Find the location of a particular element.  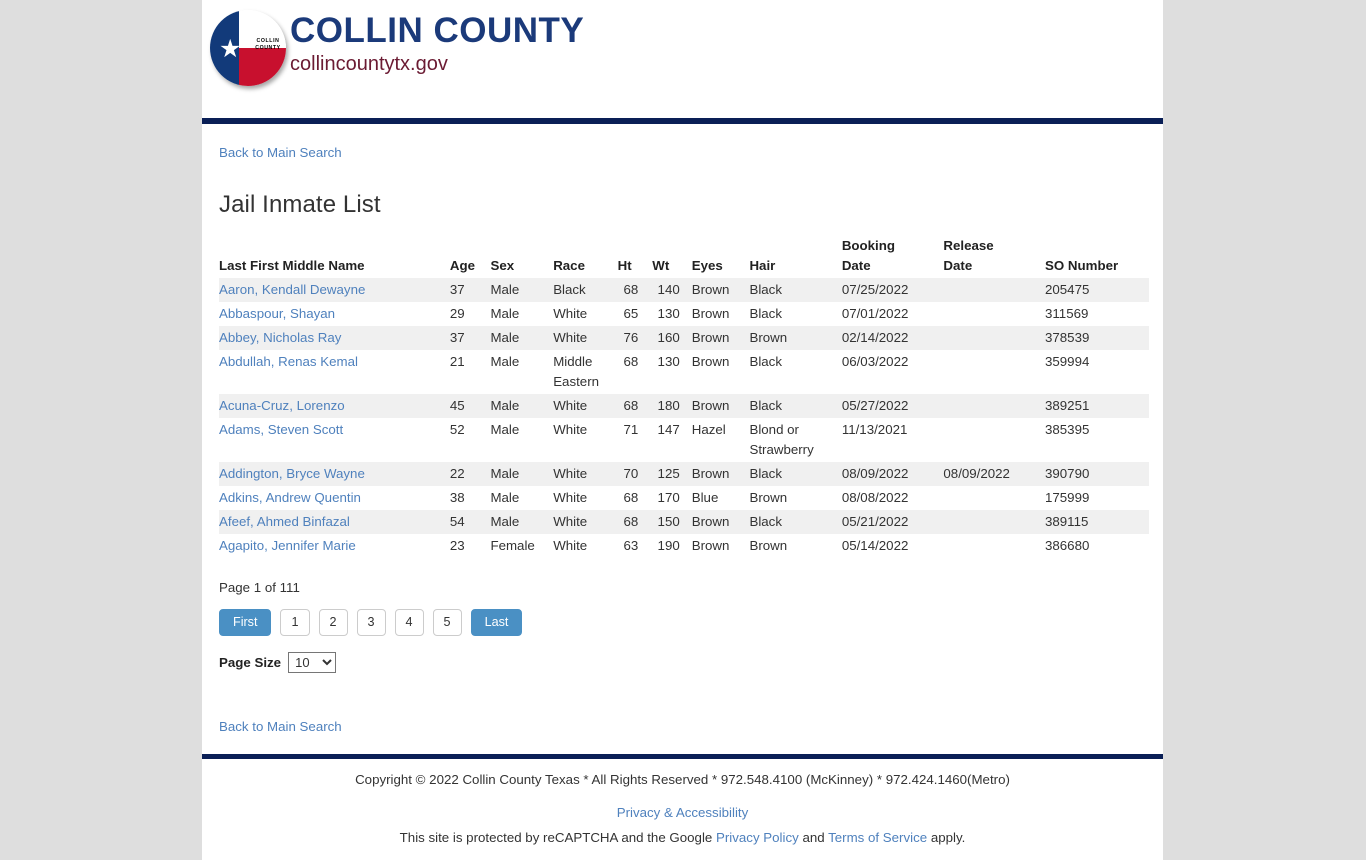

seal-text-line1: COLLIN is located at coordinates (268, 41).